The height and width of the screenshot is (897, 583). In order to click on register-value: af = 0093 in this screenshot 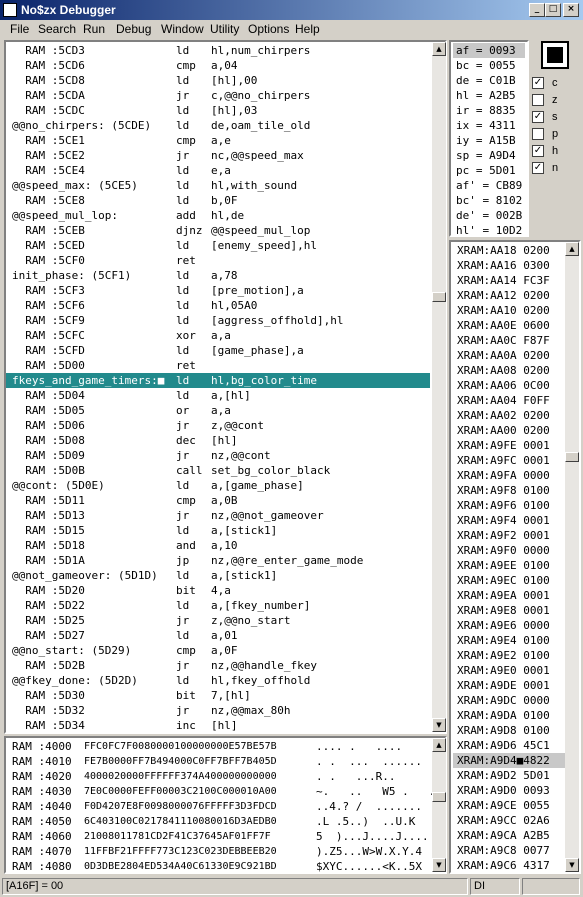, I will do `click(489, 50)`.